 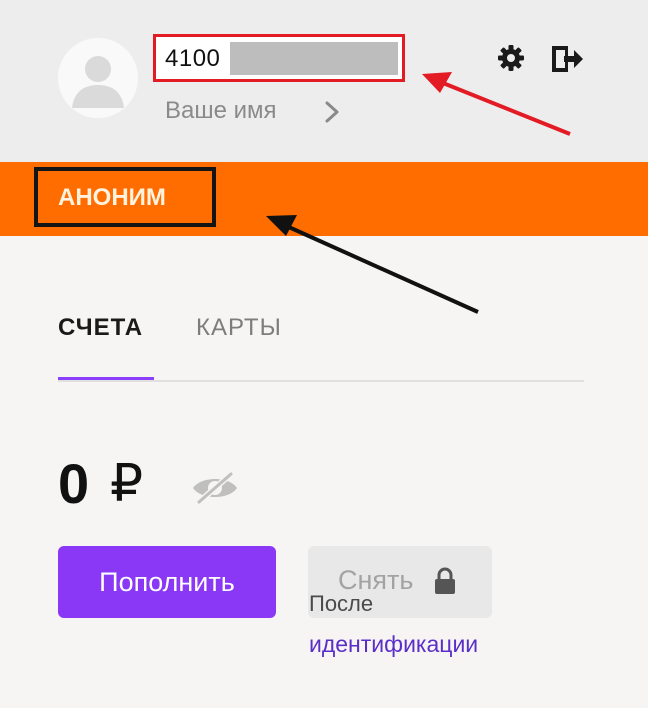 What do you see at coordinates (314, 58) in the screenshot?
I see `wallet-number-redaction` at bounding box center [314, 58].